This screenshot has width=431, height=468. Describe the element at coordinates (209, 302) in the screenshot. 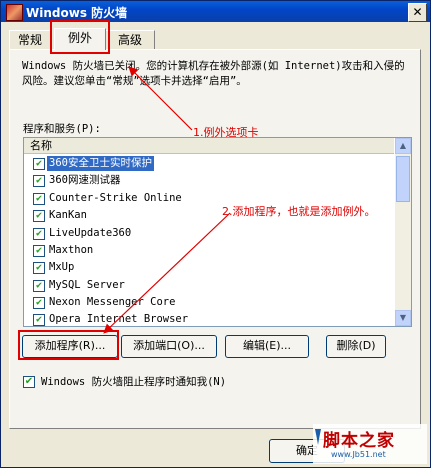

I see `list-item: ✔ Nexon Messenger Core` at that location.